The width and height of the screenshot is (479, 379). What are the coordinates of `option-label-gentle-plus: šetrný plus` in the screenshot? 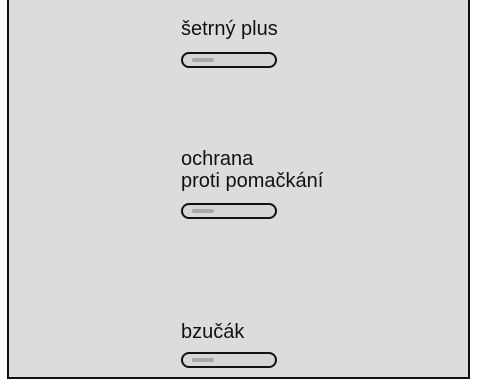 It's located at (229, 29).